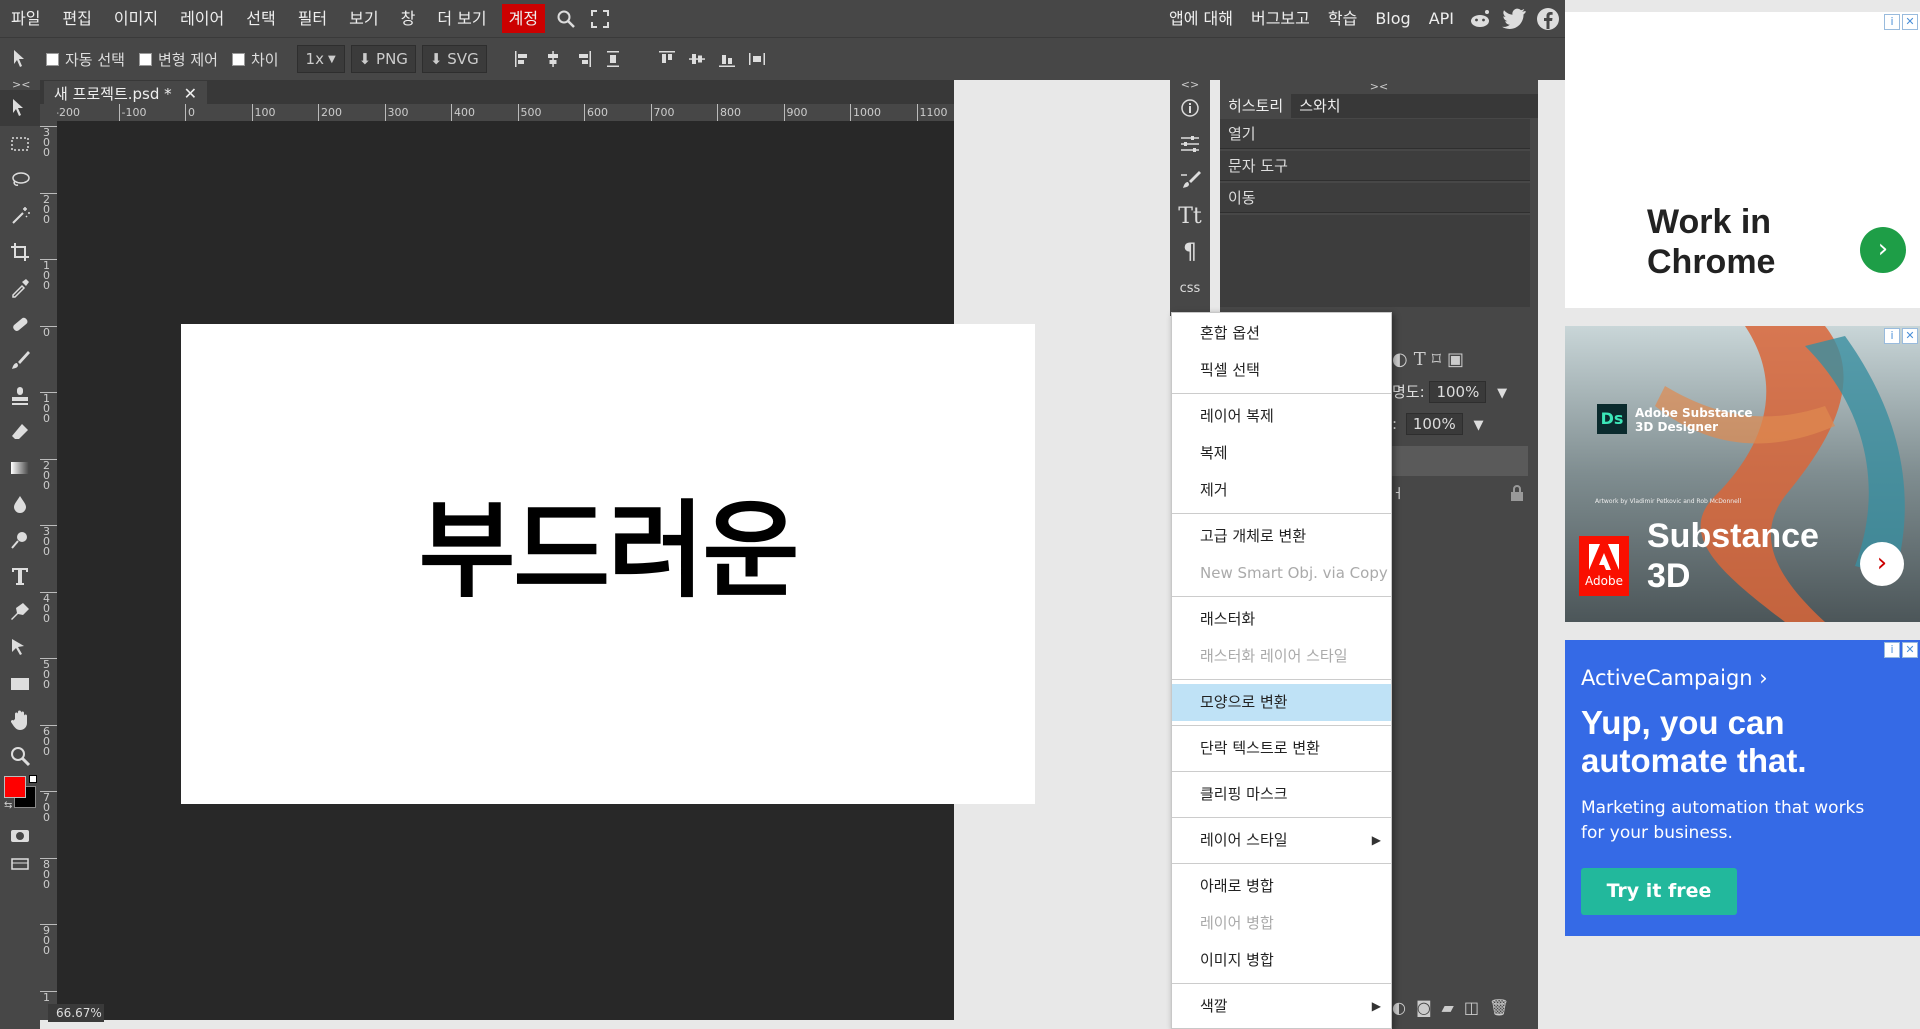 Image resolution: width=1920 pixels, height=1029 pixels. What do you see at coordinates (566, 18) in the screenshot?
I see `search-icon` at bounding box center [566, 18].